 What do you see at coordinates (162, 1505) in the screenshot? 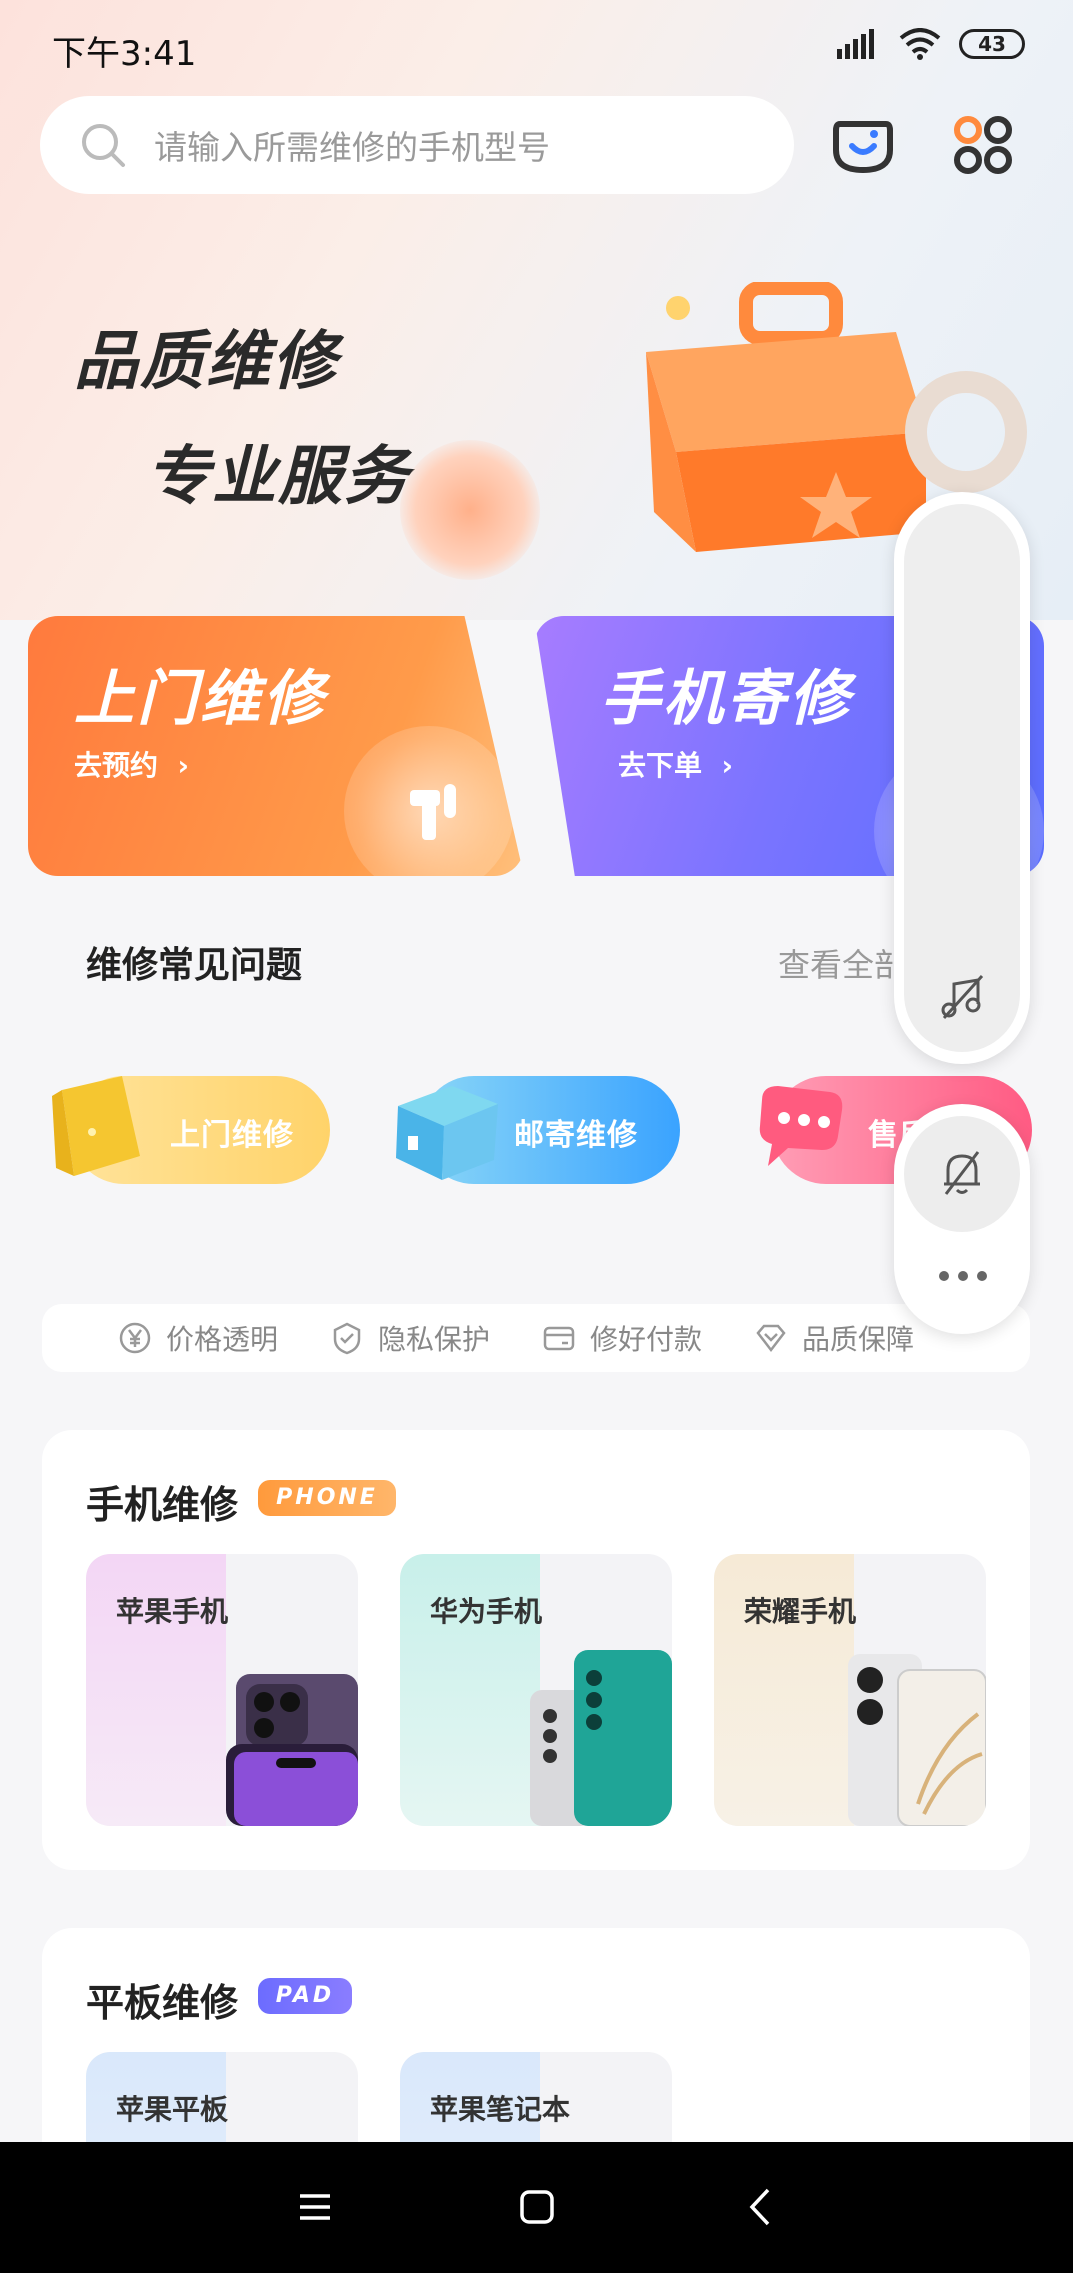
I see `phone-section-title: 手机维修` at bounding box center [162, 1505].